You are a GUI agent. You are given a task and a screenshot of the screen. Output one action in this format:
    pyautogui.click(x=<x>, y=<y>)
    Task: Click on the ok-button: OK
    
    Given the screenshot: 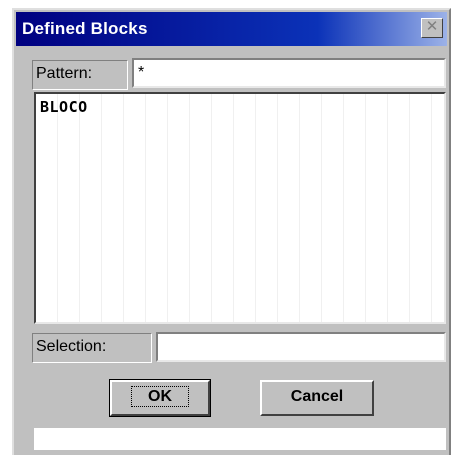 What is the action you would take?
    pyautogui.click(x=160, y=398)
    